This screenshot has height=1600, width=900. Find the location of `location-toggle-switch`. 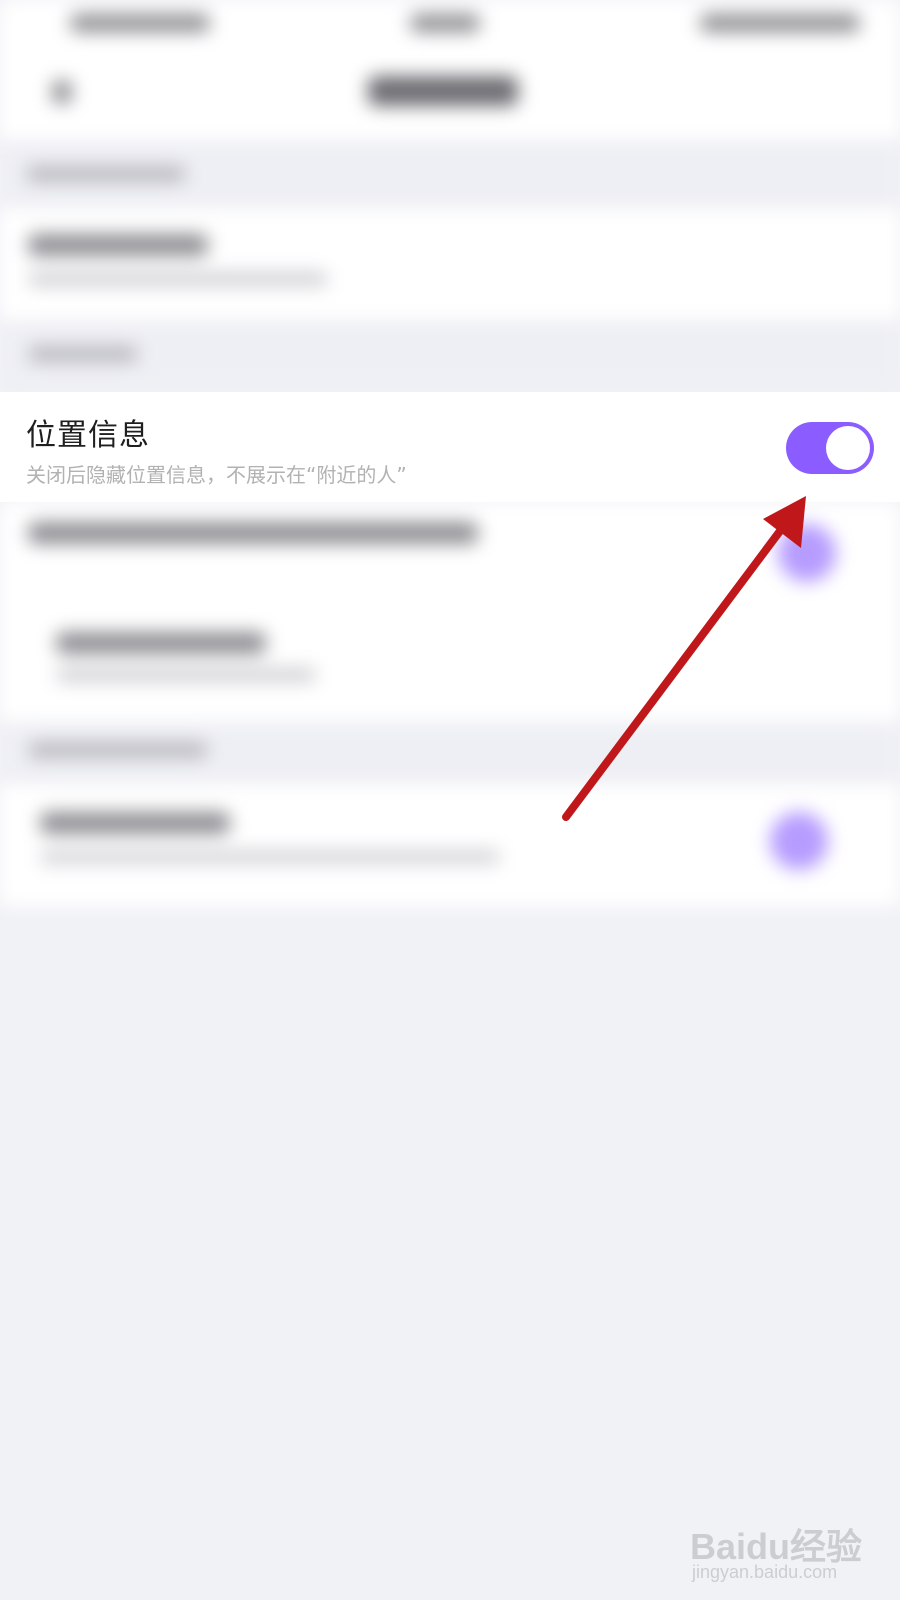

location-toggle-switch is located at coordinates (830, 448).